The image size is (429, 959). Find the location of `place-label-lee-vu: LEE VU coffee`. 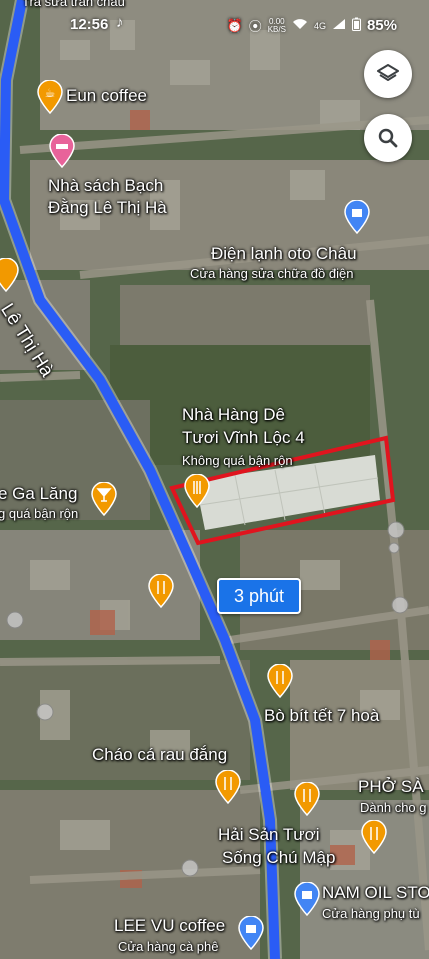

place-label-lee-vu: LEE VU coffee is located at coordinates (169, 926).